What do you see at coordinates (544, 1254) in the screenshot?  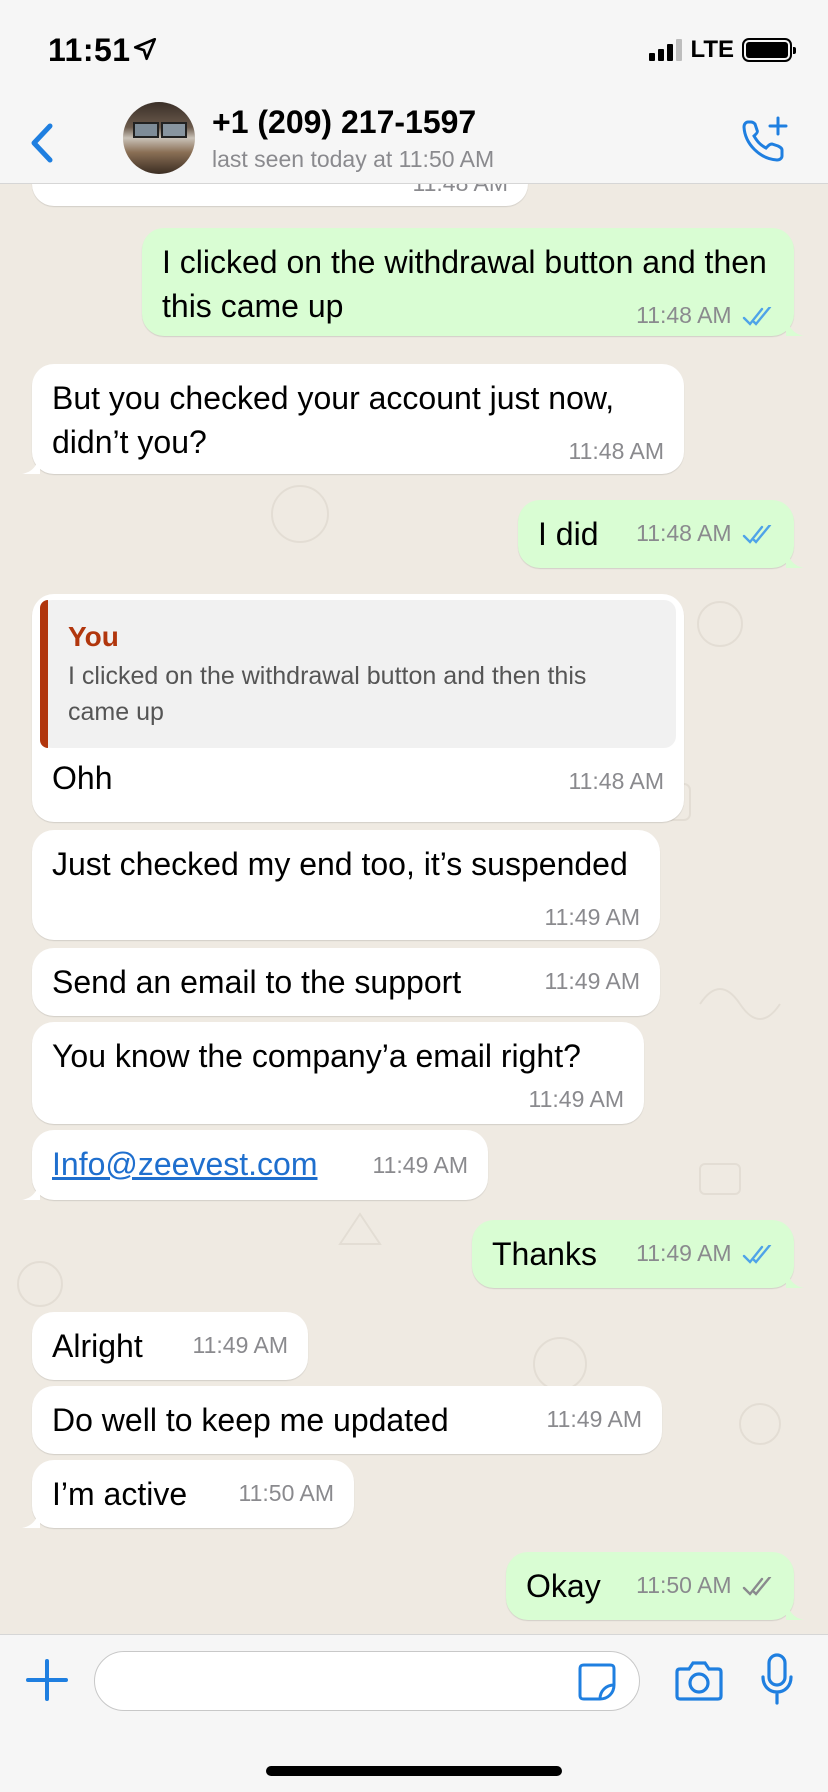 I see `message-text: Thanks` at bounding box center [544, 1254].